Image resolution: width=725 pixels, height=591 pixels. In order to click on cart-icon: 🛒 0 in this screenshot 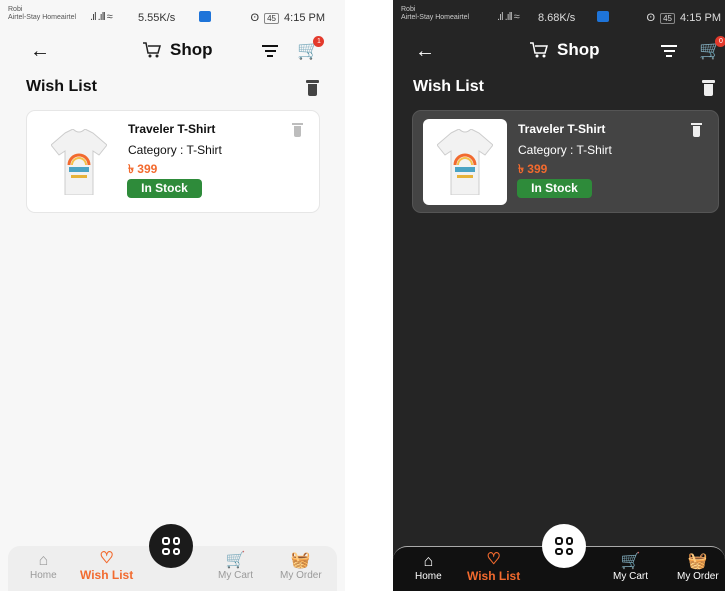, I will do `click(712, 48)`.